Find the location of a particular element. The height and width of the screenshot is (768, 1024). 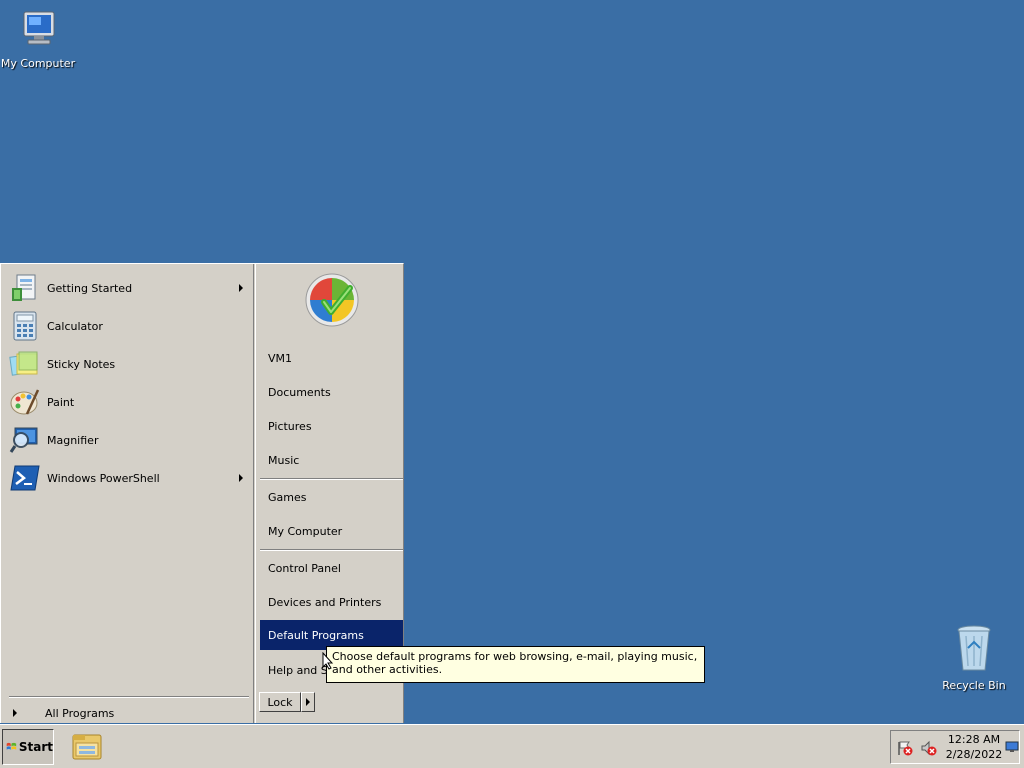

all-programs-label: All Programs is located at coordinates (80, 713).